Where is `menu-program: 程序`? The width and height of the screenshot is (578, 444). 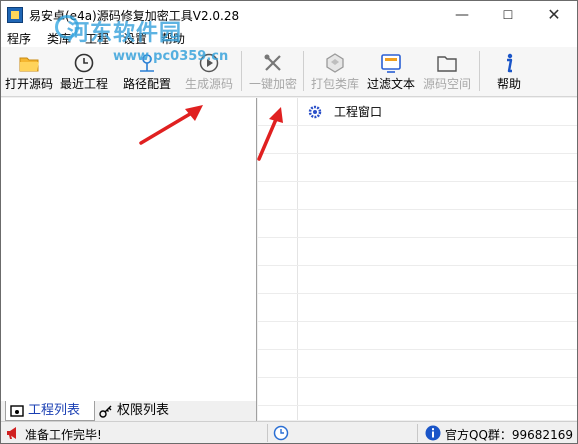 menu-program: 程序 is located at coordinates (19, 38).